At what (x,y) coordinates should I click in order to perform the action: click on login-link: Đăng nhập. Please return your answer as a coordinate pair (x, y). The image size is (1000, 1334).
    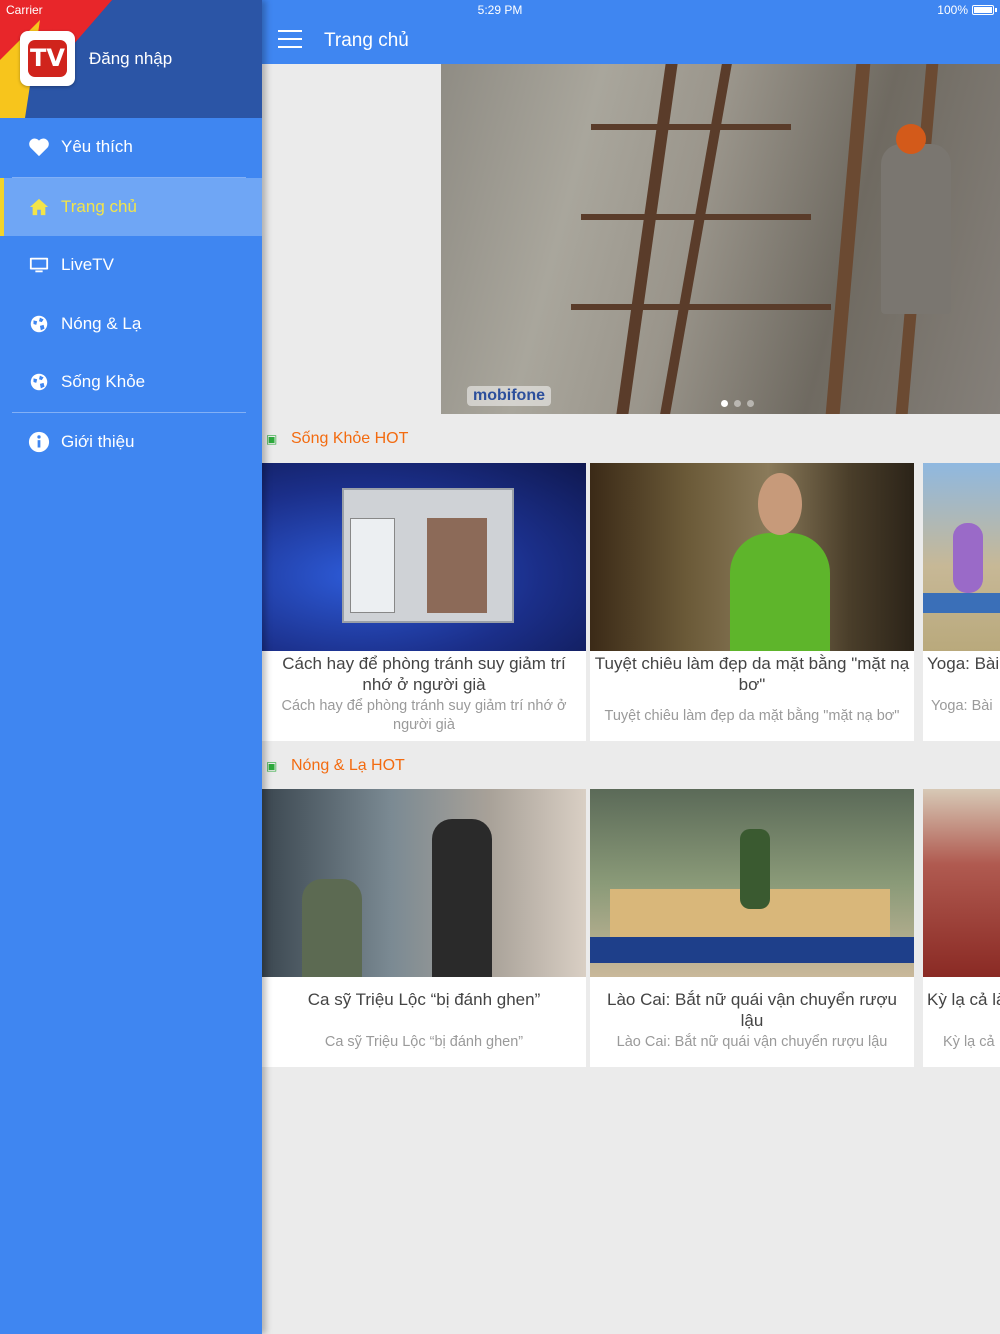
    Looking at the image, I should click on (130, 59).